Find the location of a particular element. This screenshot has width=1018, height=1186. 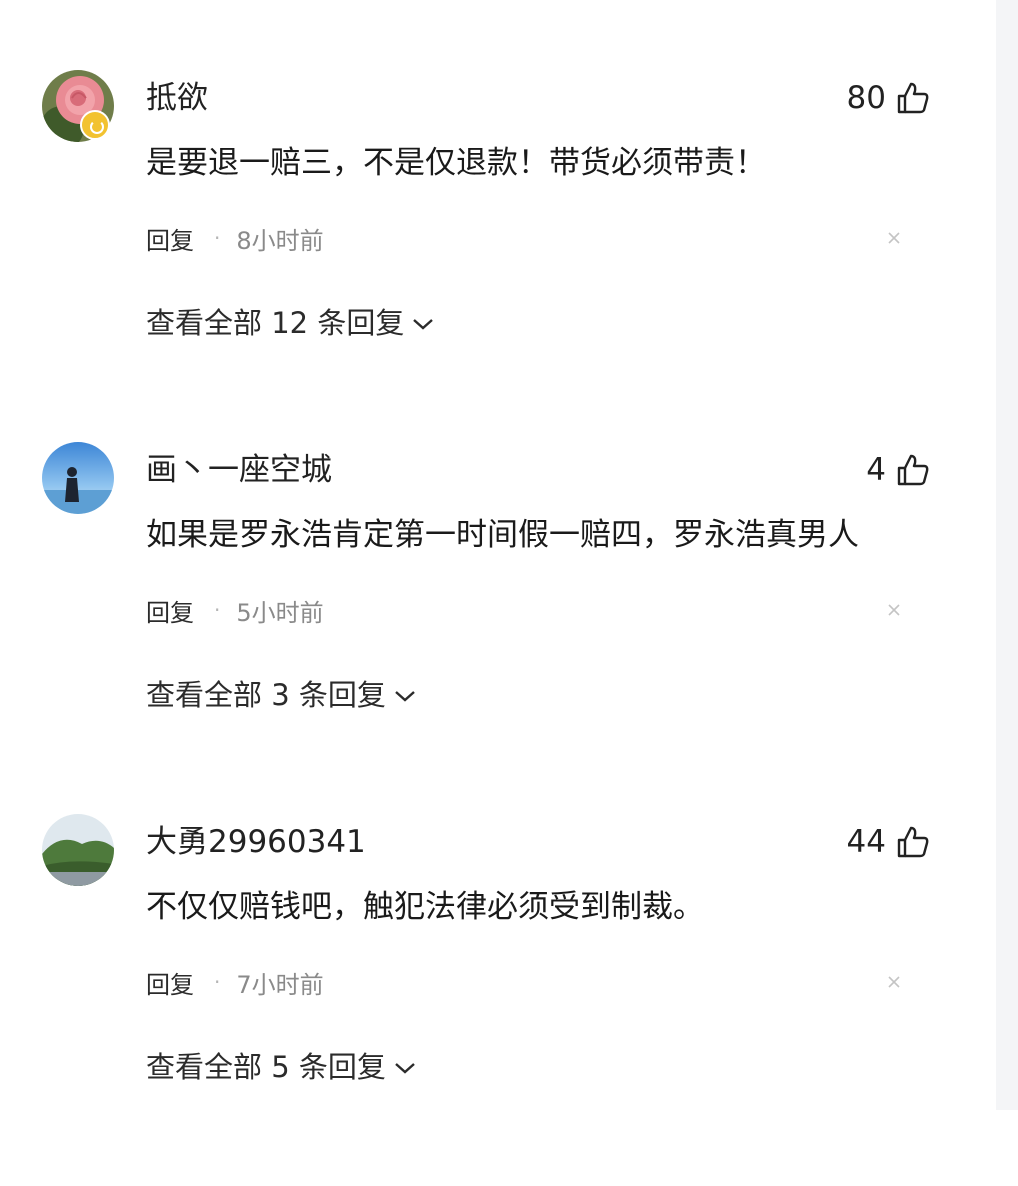

verified-badge-icon is located at coordinates (95, 125).